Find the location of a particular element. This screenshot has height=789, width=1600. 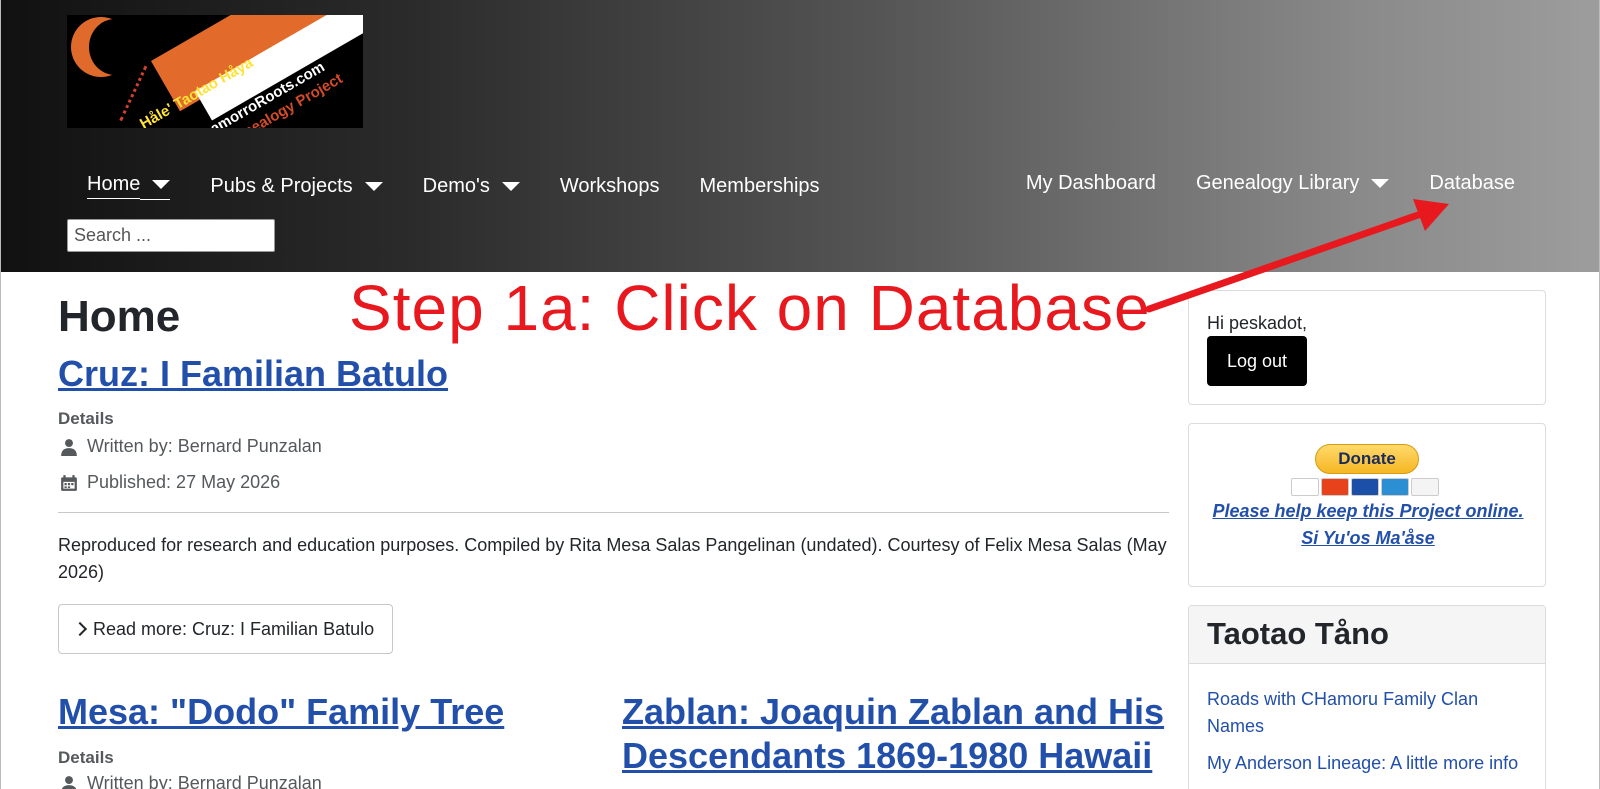

annotation-text: Step 1a: Click on Database is located at coordinates (750, 308).